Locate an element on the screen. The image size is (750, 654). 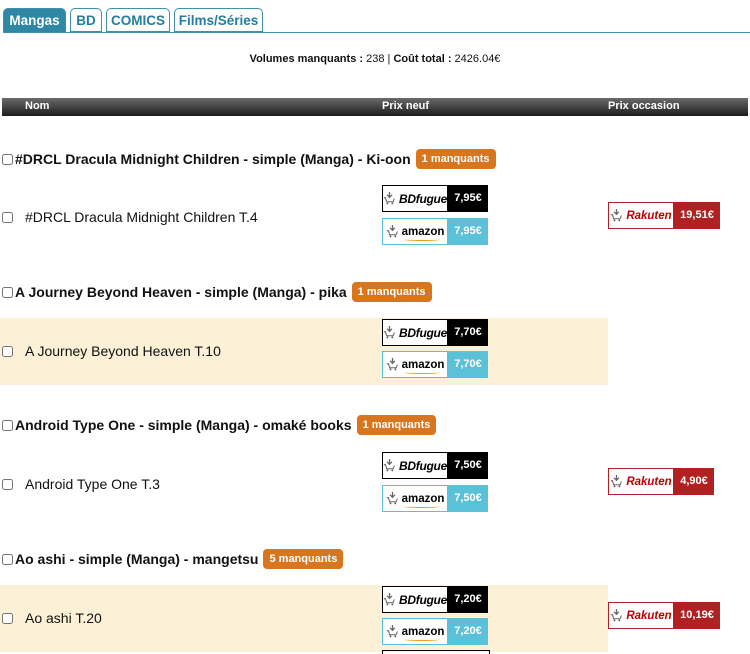
amazon-price-button: amazon 7,50€ is located at coordinates (435, 498).